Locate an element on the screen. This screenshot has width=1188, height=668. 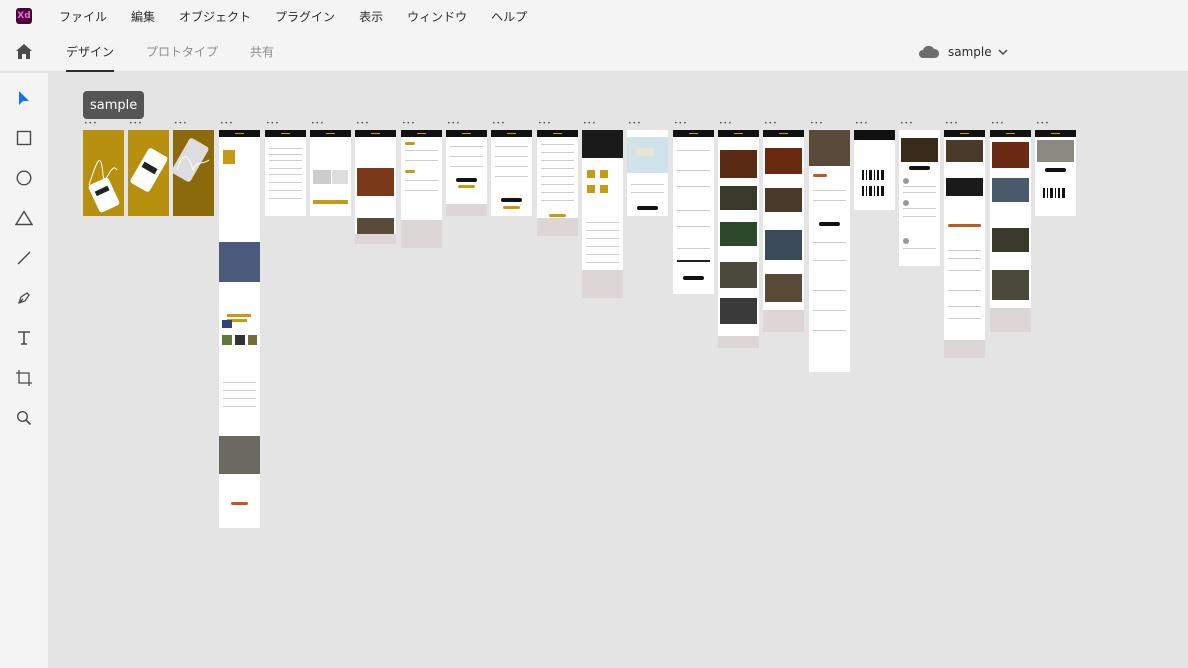
cloud-icon is located at coordinates (929, 51).